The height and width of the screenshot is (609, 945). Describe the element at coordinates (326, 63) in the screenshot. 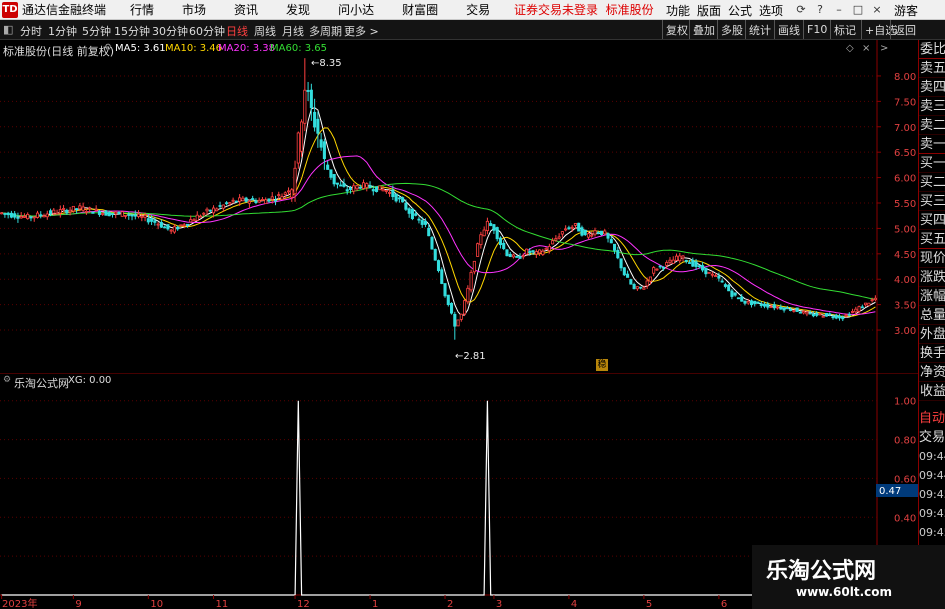

I see `high-price-label: ←8.35` at that location.